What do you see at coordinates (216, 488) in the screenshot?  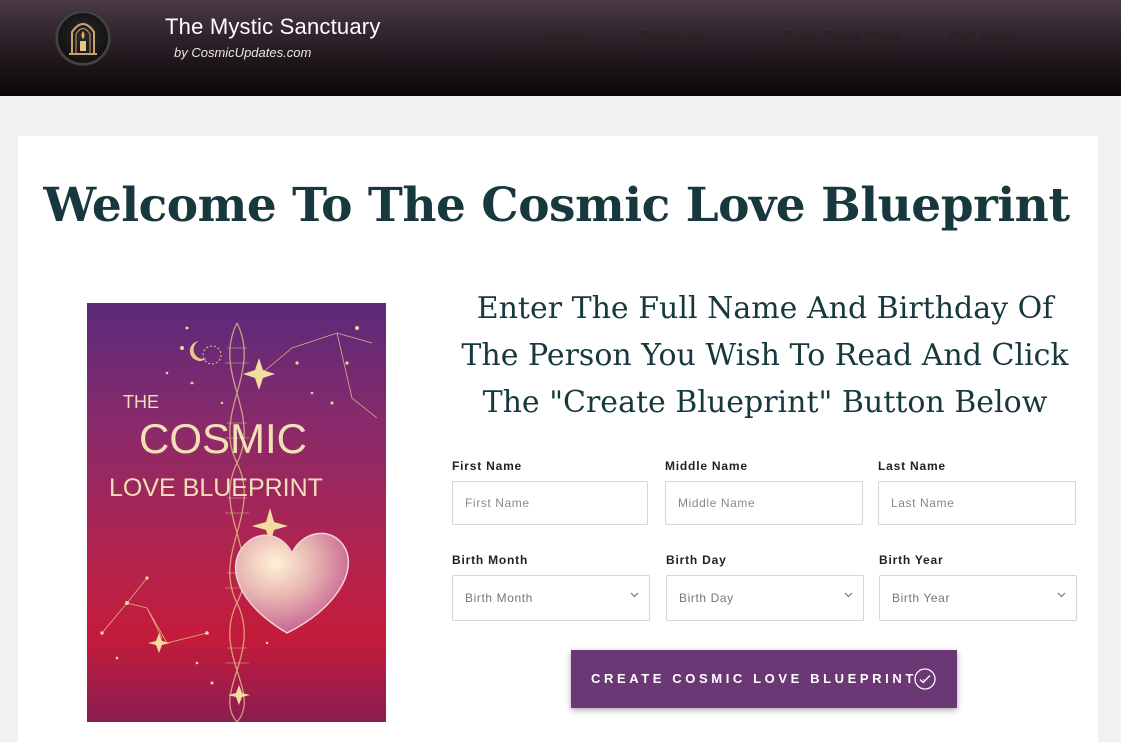 I see `cover-line3: LOVE BLUEPRINT` at bounding box center [216, 488].